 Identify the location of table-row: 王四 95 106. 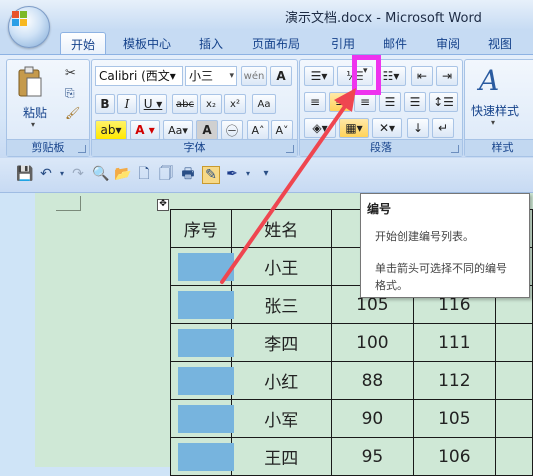
(351, 456).